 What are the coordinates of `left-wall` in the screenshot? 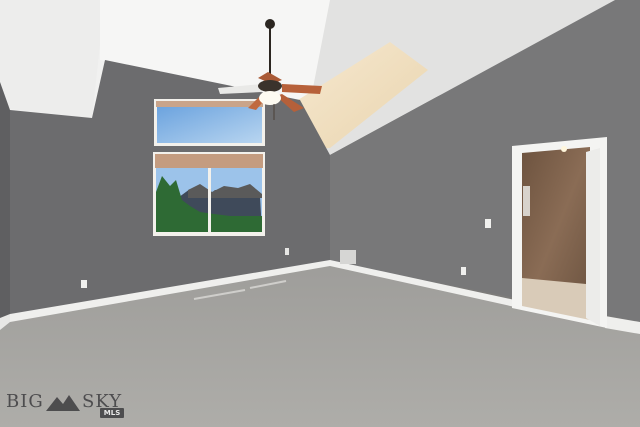 It's located at (5, 203).